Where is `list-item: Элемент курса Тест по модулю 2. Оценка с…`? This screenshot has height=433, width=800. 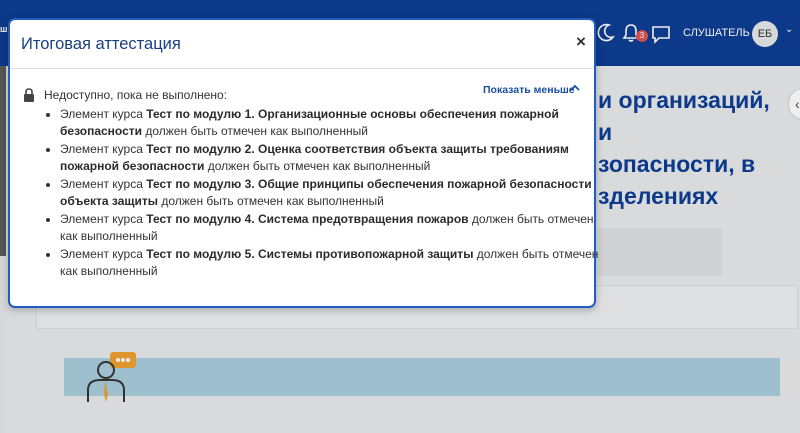 list-item: Элемент курса Тест по модулю 2. Оценка с… is located at coordinates (330, 158).